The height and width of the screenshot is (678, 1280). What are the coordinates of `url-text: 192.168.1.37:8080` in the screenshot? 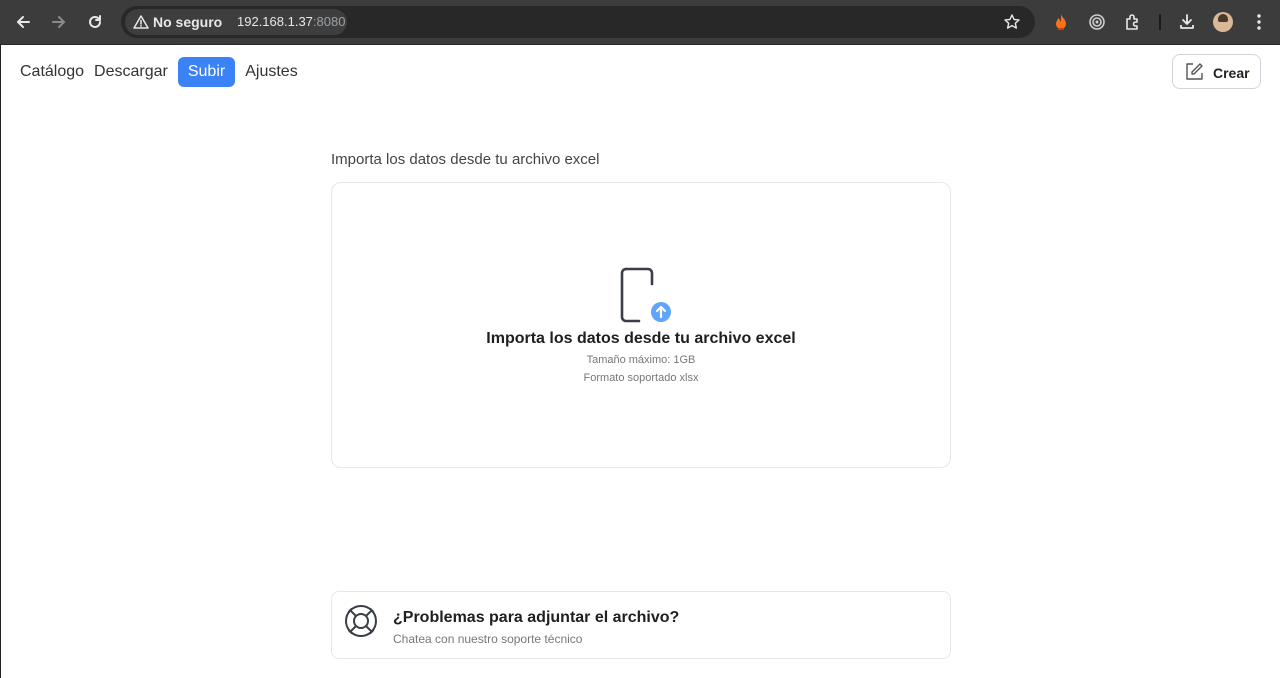 It's located at (291, 21).